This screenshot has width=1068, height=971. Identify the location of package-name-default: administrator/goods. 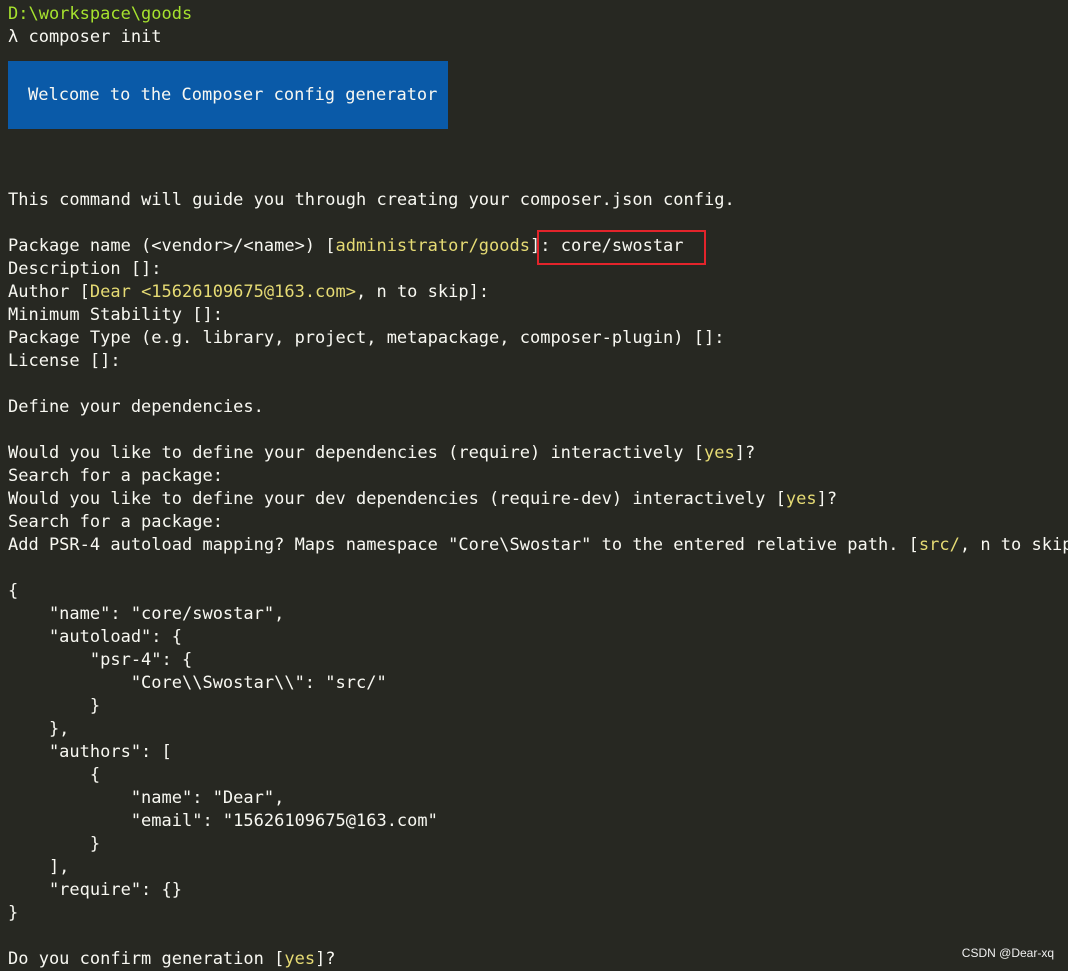
(432, 246).